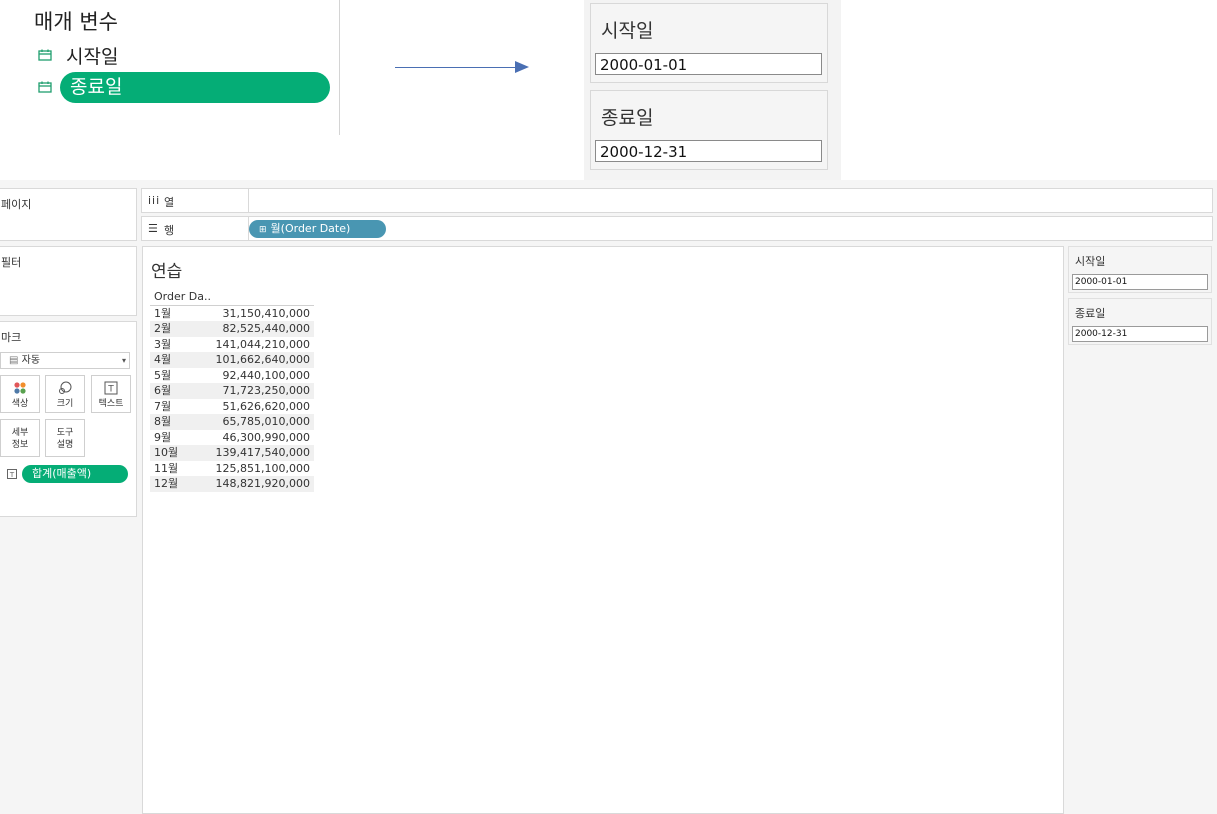 This screenshot has height=814, width=1217. Describe the element at coordinates (232, 297) in the screenshot. I see `table-header: Order Da..` at that location.